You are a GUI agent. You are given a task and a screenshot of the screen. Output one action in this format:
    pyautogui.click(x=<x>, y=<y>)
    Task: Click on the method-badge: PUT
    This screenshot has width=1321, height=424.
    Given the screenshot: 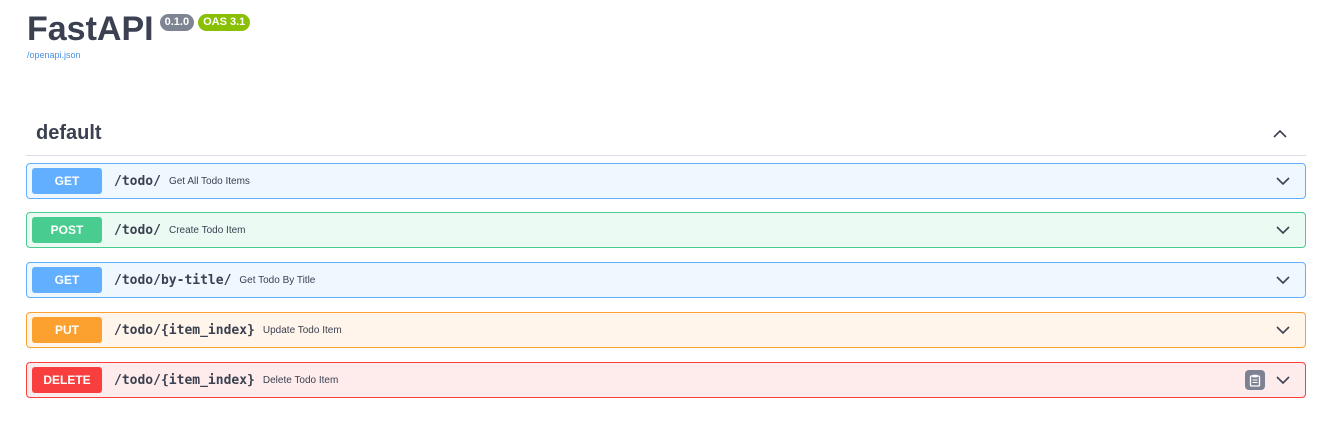 What is the action you would take?
    pyautogui.click(x=67, y=330)
    